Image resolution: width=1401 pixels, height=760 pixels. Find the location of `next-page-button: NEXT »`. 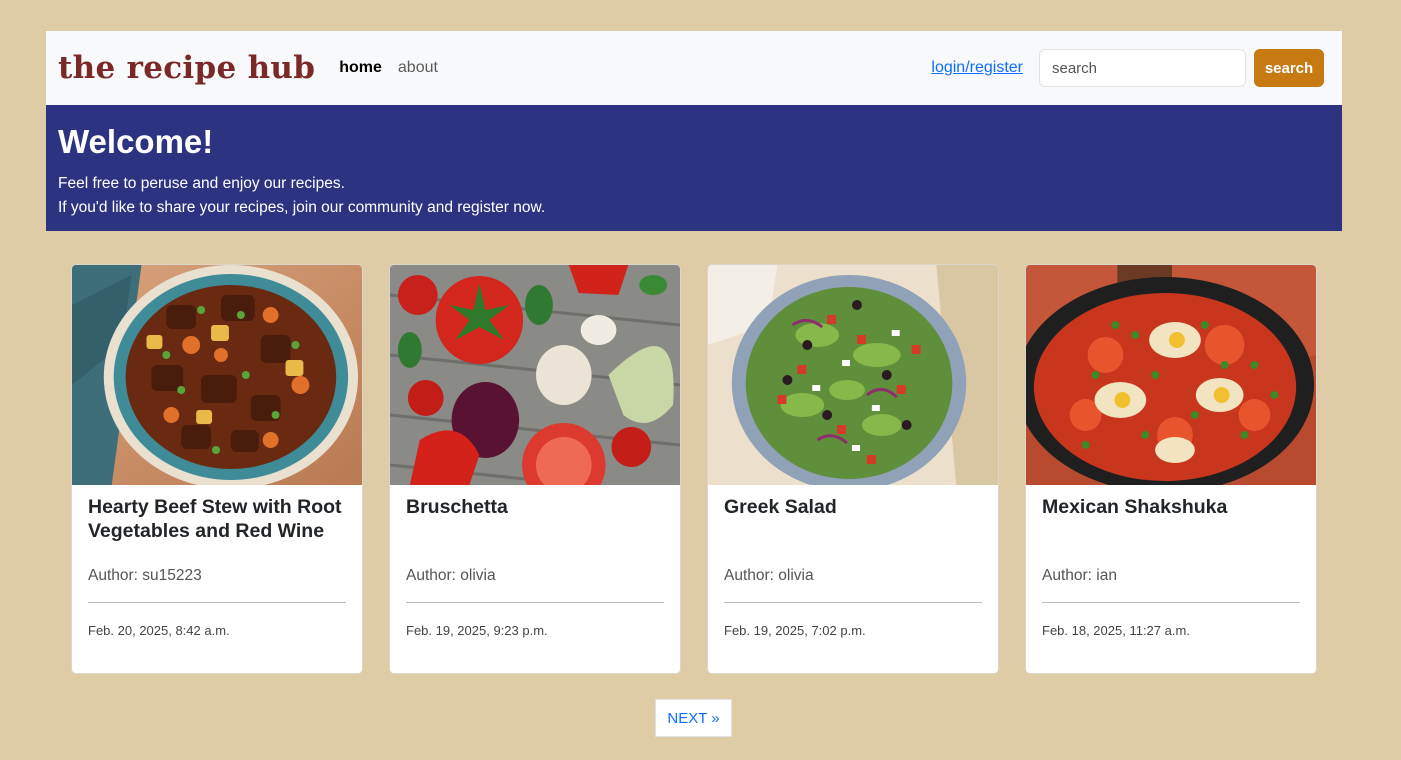

next-page-button: NEXT » is located at coordinates (693, 718).